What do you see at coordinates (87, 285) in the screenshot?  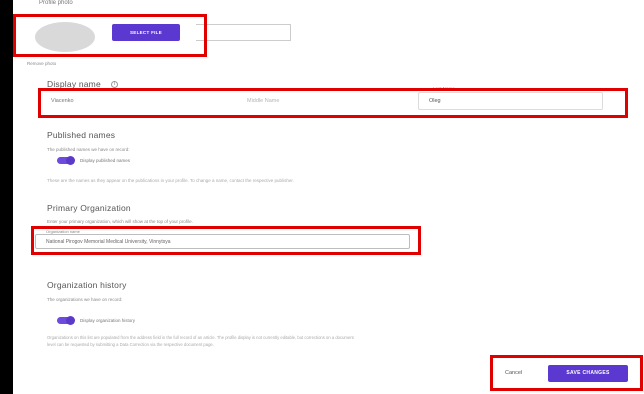 I see `org-history-title: Organization history` at bounding box center [87, 285].